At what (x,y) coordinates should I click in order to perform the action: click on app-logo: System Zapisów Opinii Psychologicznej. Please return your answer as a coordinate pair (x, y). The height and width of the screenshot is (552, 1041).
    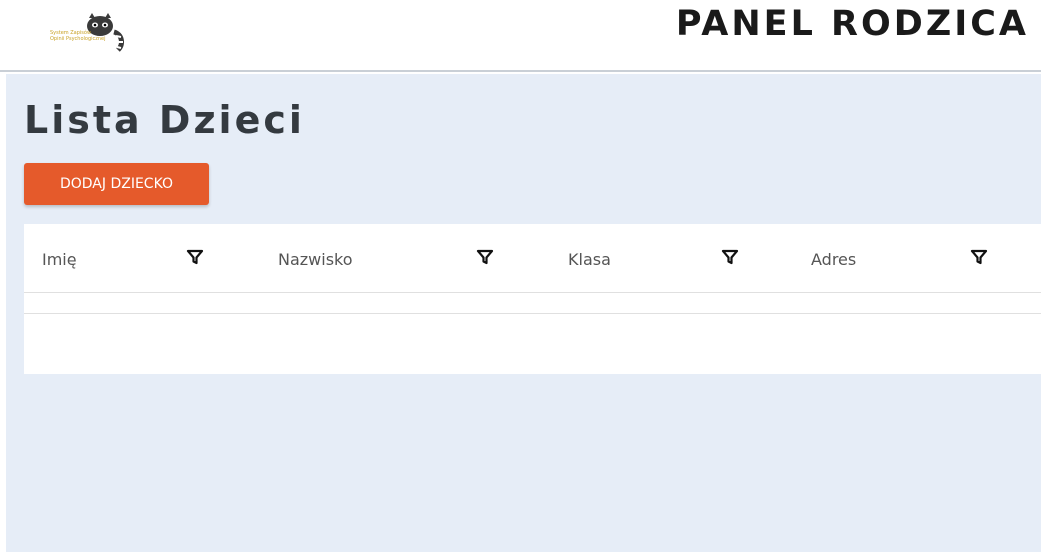
    Looking at the image, I should click on (91, 35).